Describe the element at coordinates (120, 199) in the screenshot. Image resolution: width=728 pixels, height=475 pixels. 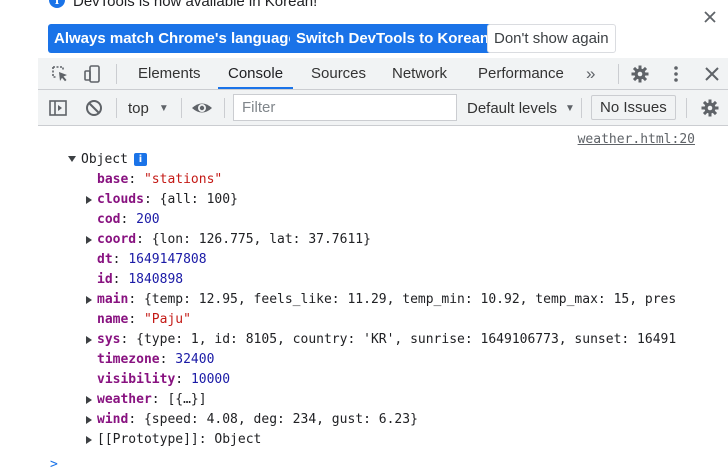
I see `property-key: clouds` at that location.